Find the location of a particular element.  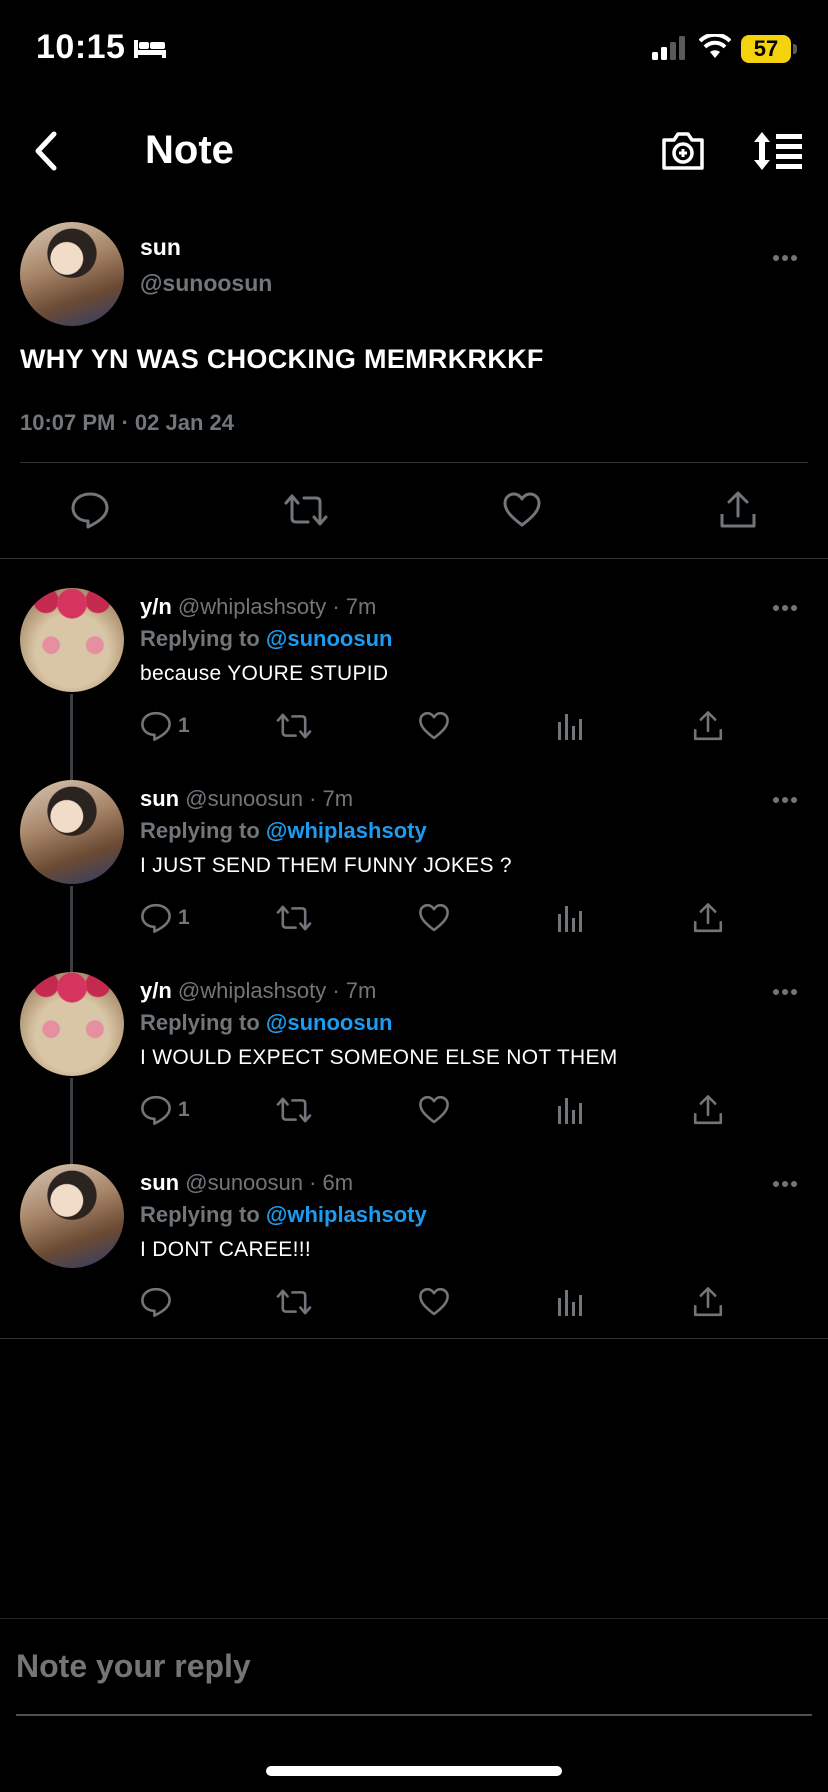

reply-text: I WOULD EXPECT SOMEONE ELSE NOT THEM is located at coordinates (379, 1057).